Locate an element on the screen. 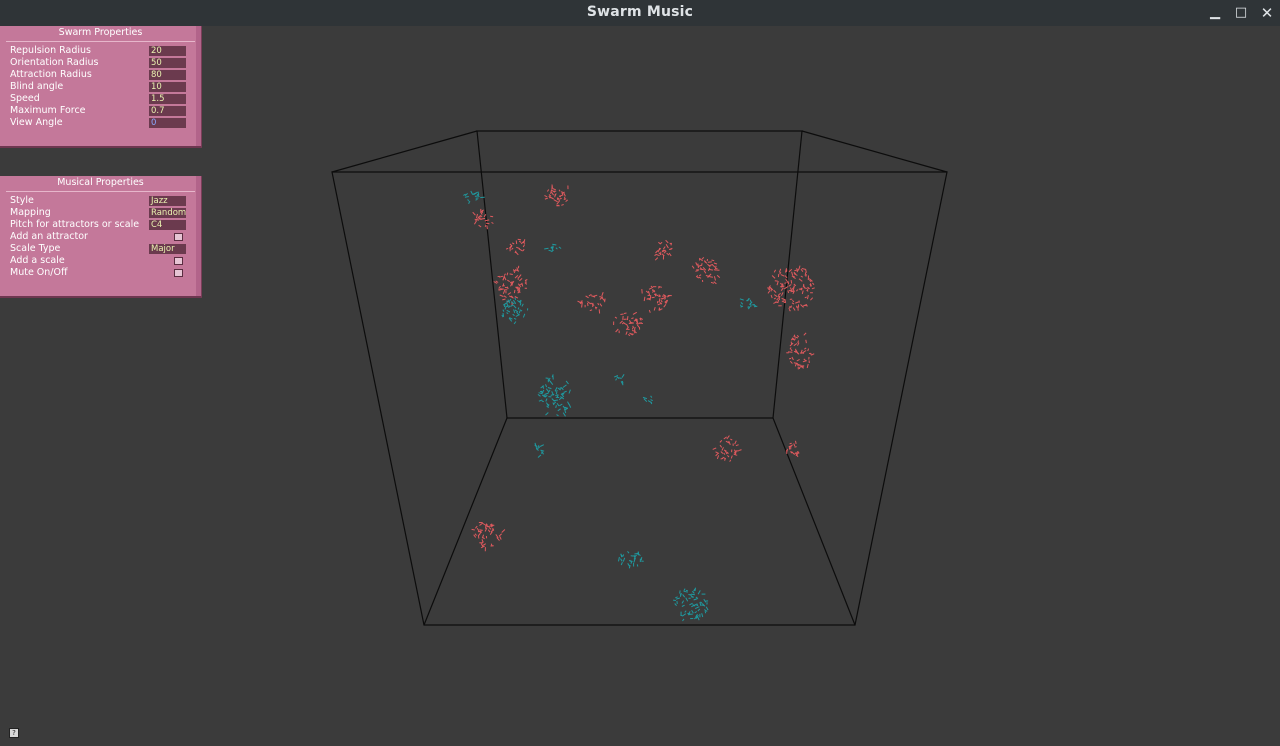 The width and height of the screenshot is (1280, 746). row-label: Repulsion Radius is located at coordinates (51, 50).